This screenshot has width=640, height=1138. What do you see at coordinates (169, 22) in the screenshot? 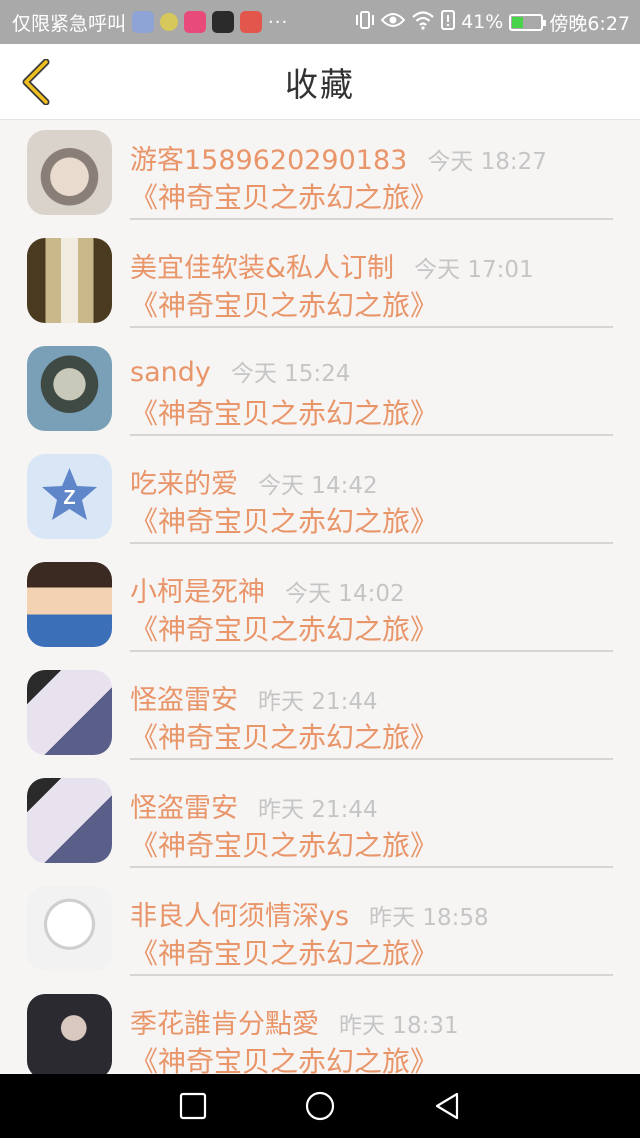
I see `bulb-app-icon` at bounding box center [169, 22].